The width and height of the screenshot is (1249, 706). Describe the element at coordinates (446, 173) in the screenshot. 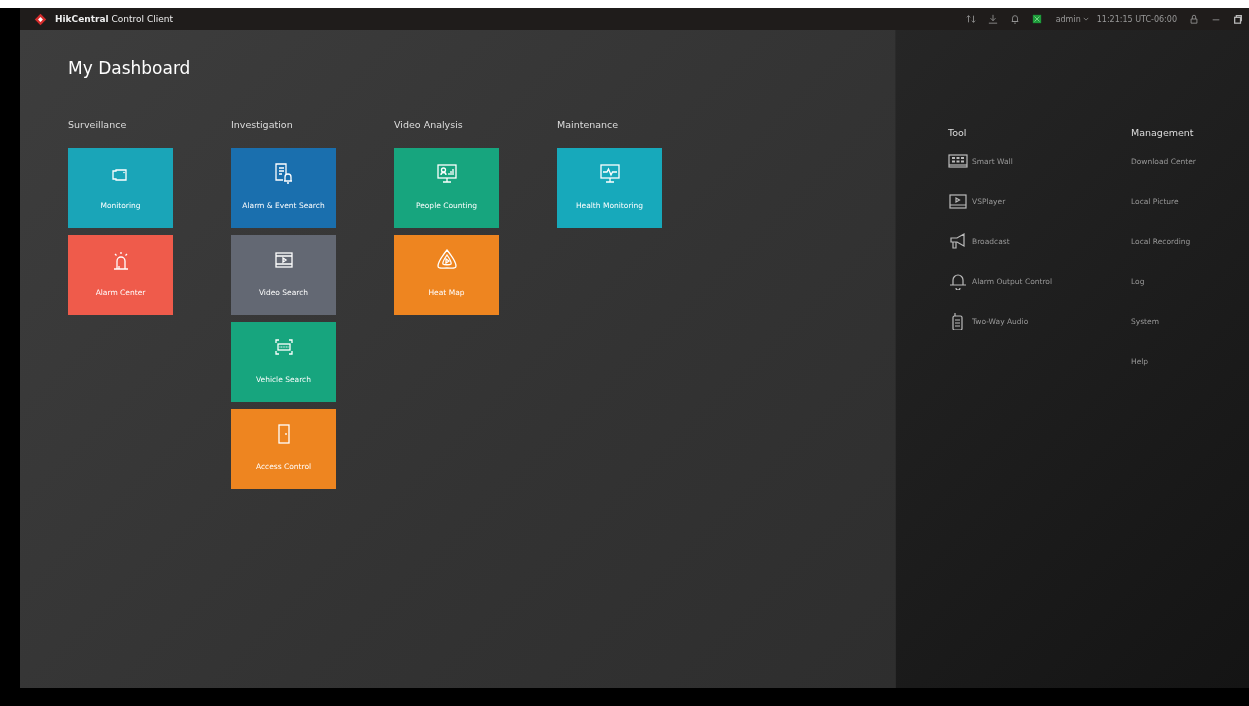

I see `monitor-chart-icon` at that location.